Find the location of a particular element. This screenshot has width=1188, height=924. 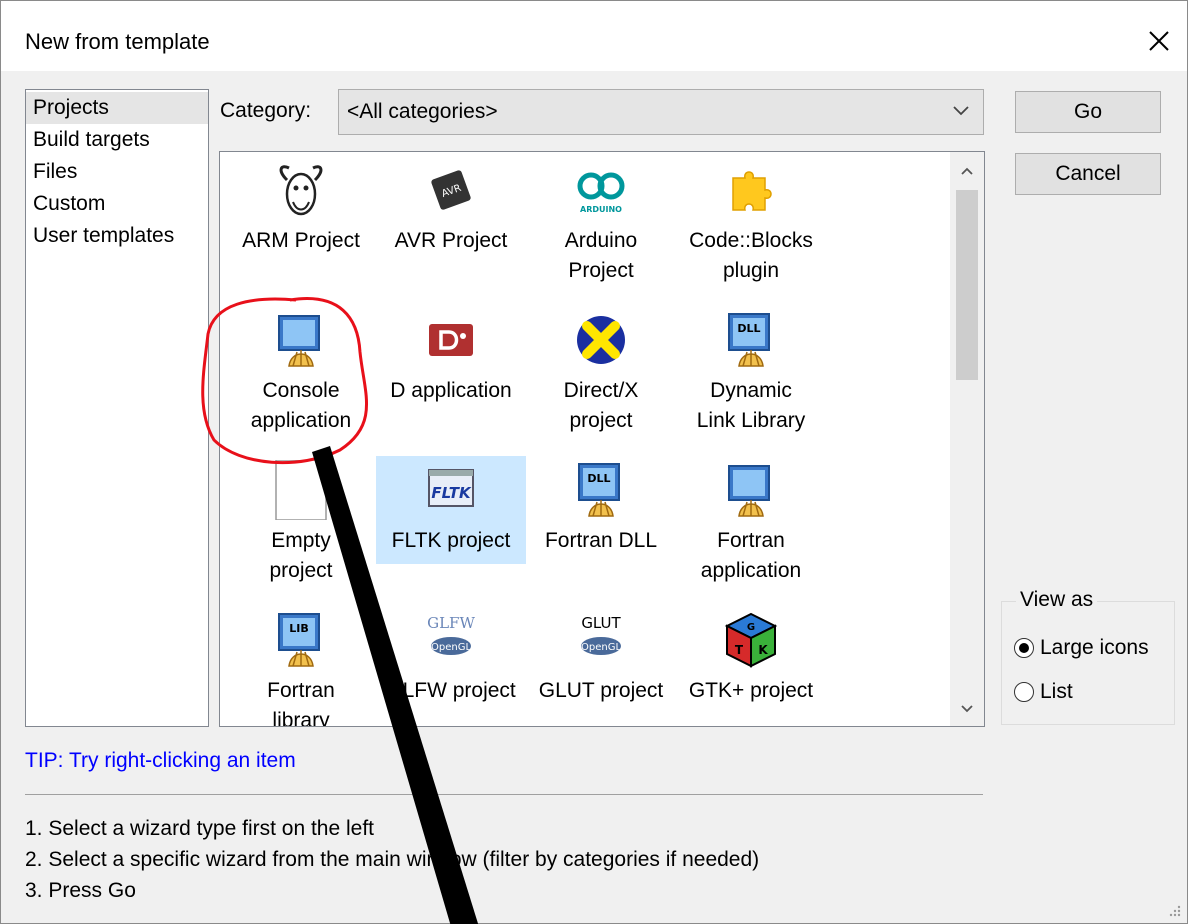

template-glfw-project: GLFW OpenGL GLFW project is located at coordinates (451, 658).